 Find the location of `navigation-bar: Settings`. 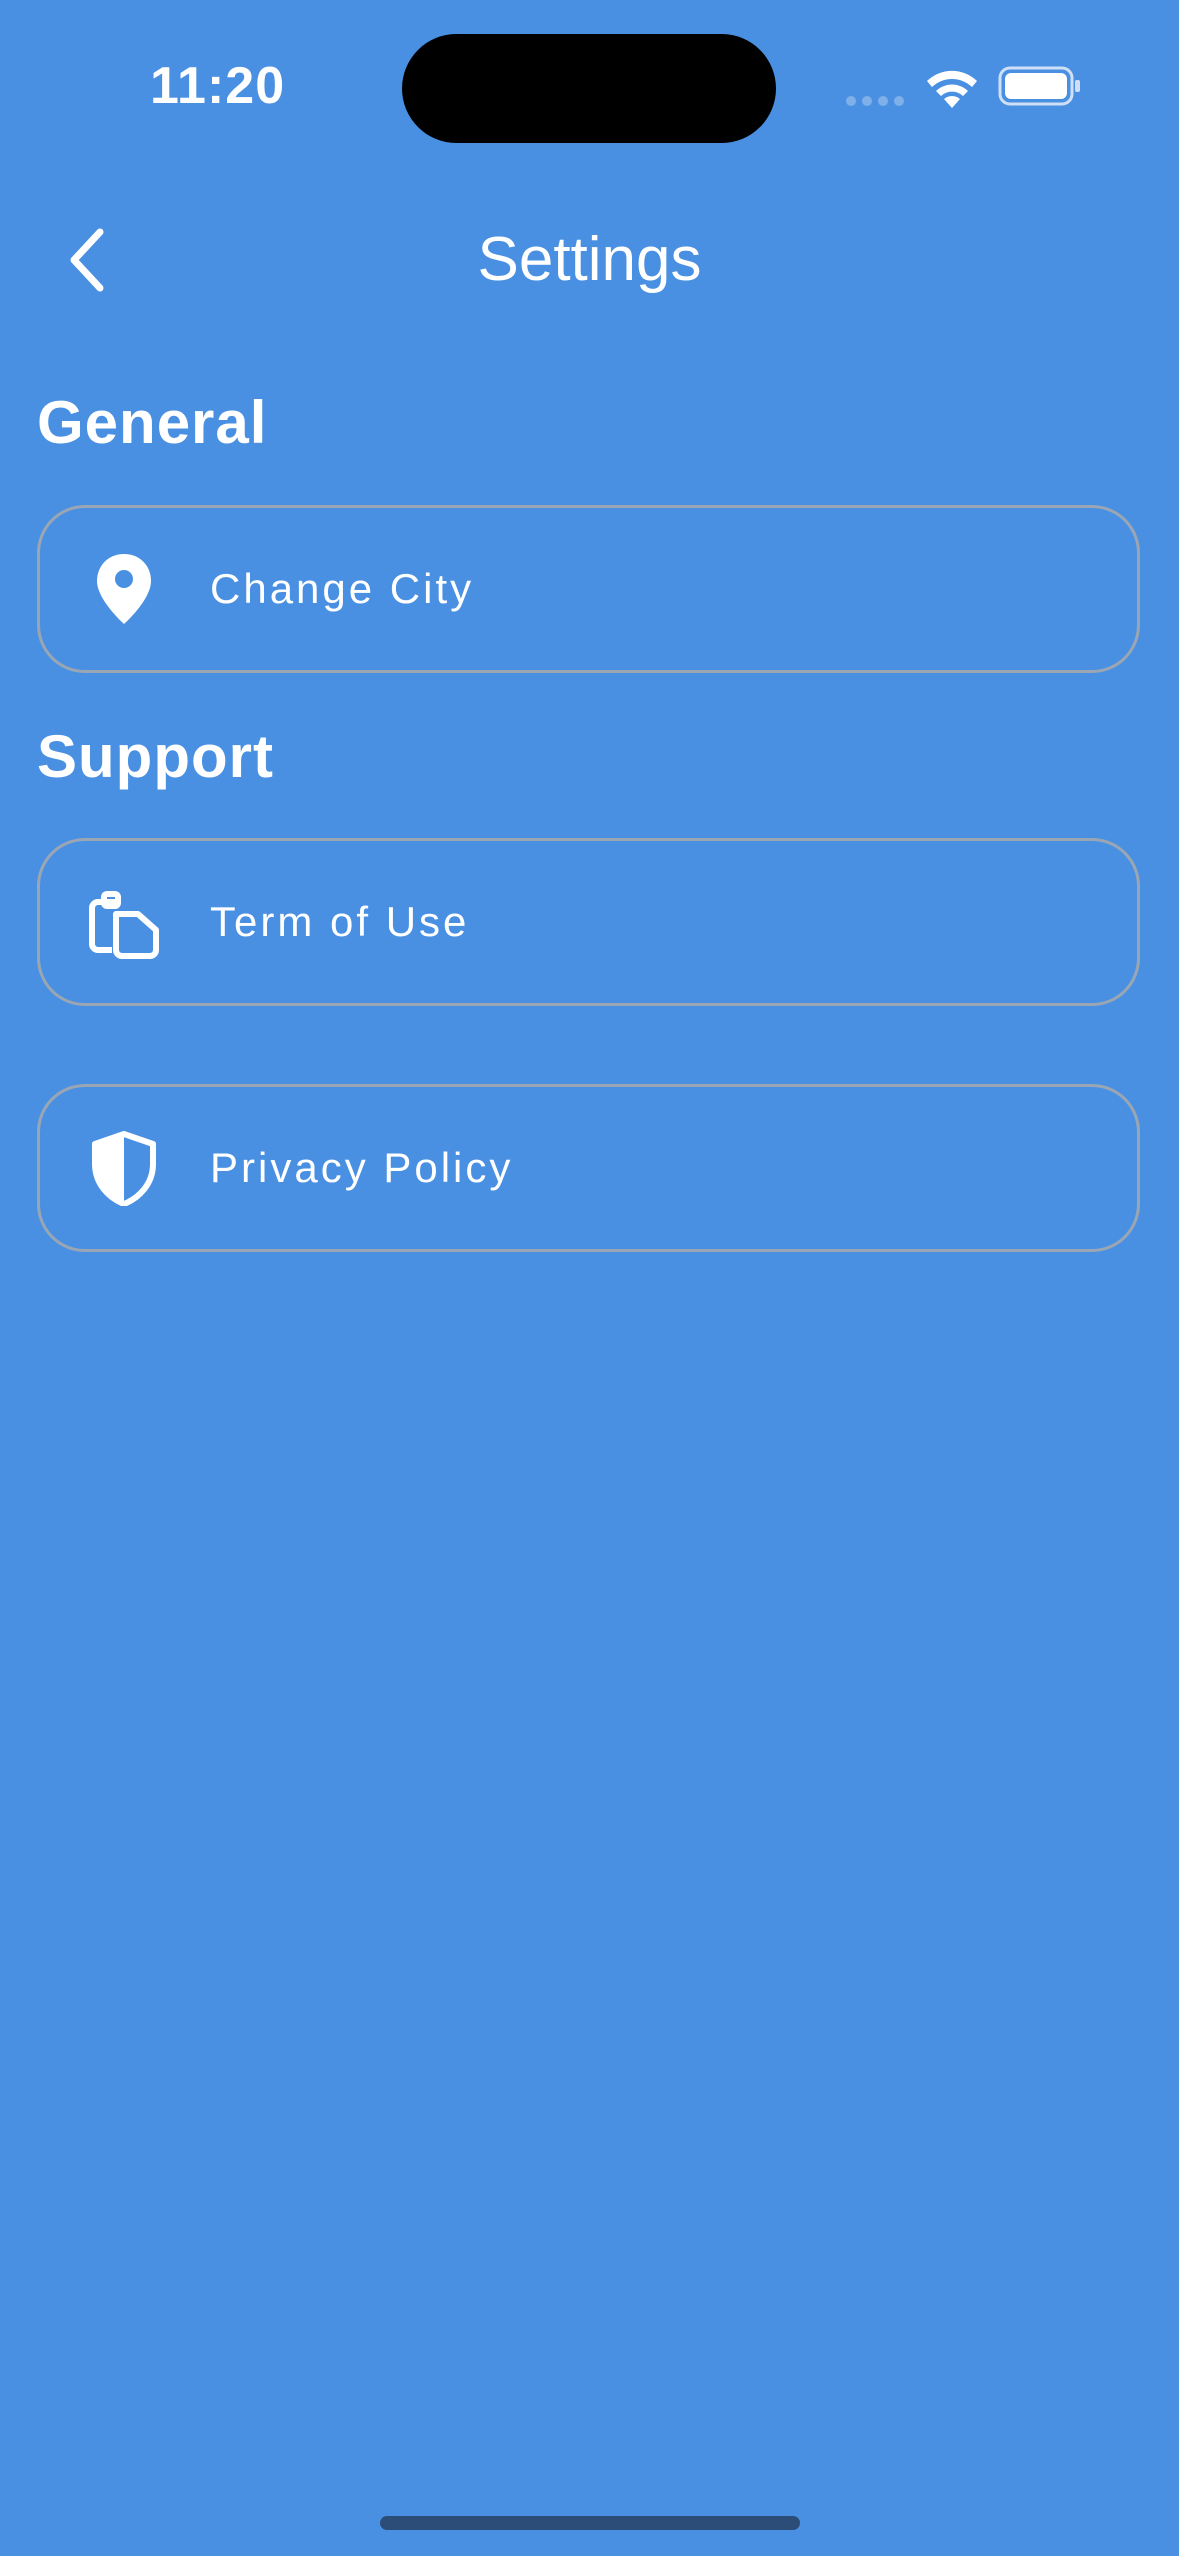

navigation-bar: Settings is located at coordinates (589, 260).